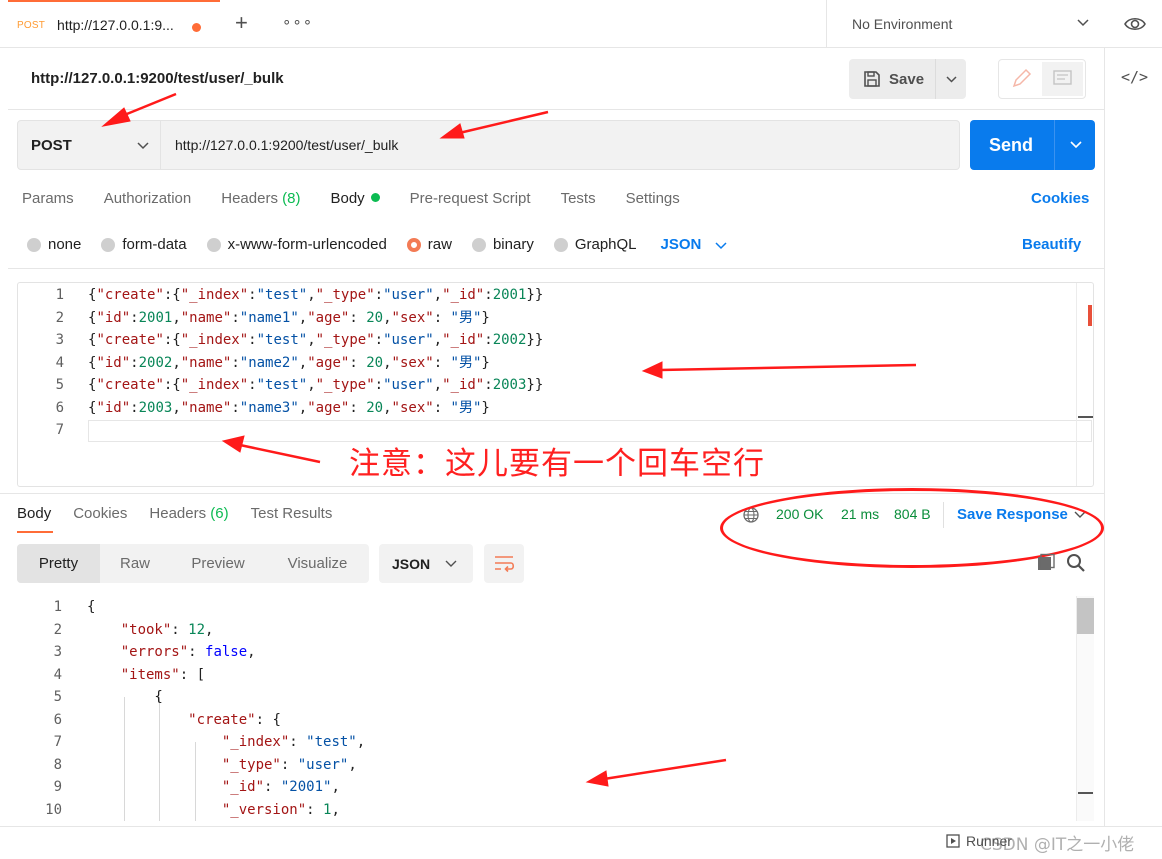 The height and width of the screenshot is (859, 1162). What do you see at coordinates (297, 22) in the screenshot?
I see `more-tabs-button: ∘∘∘` at bounding box center [297, 22].